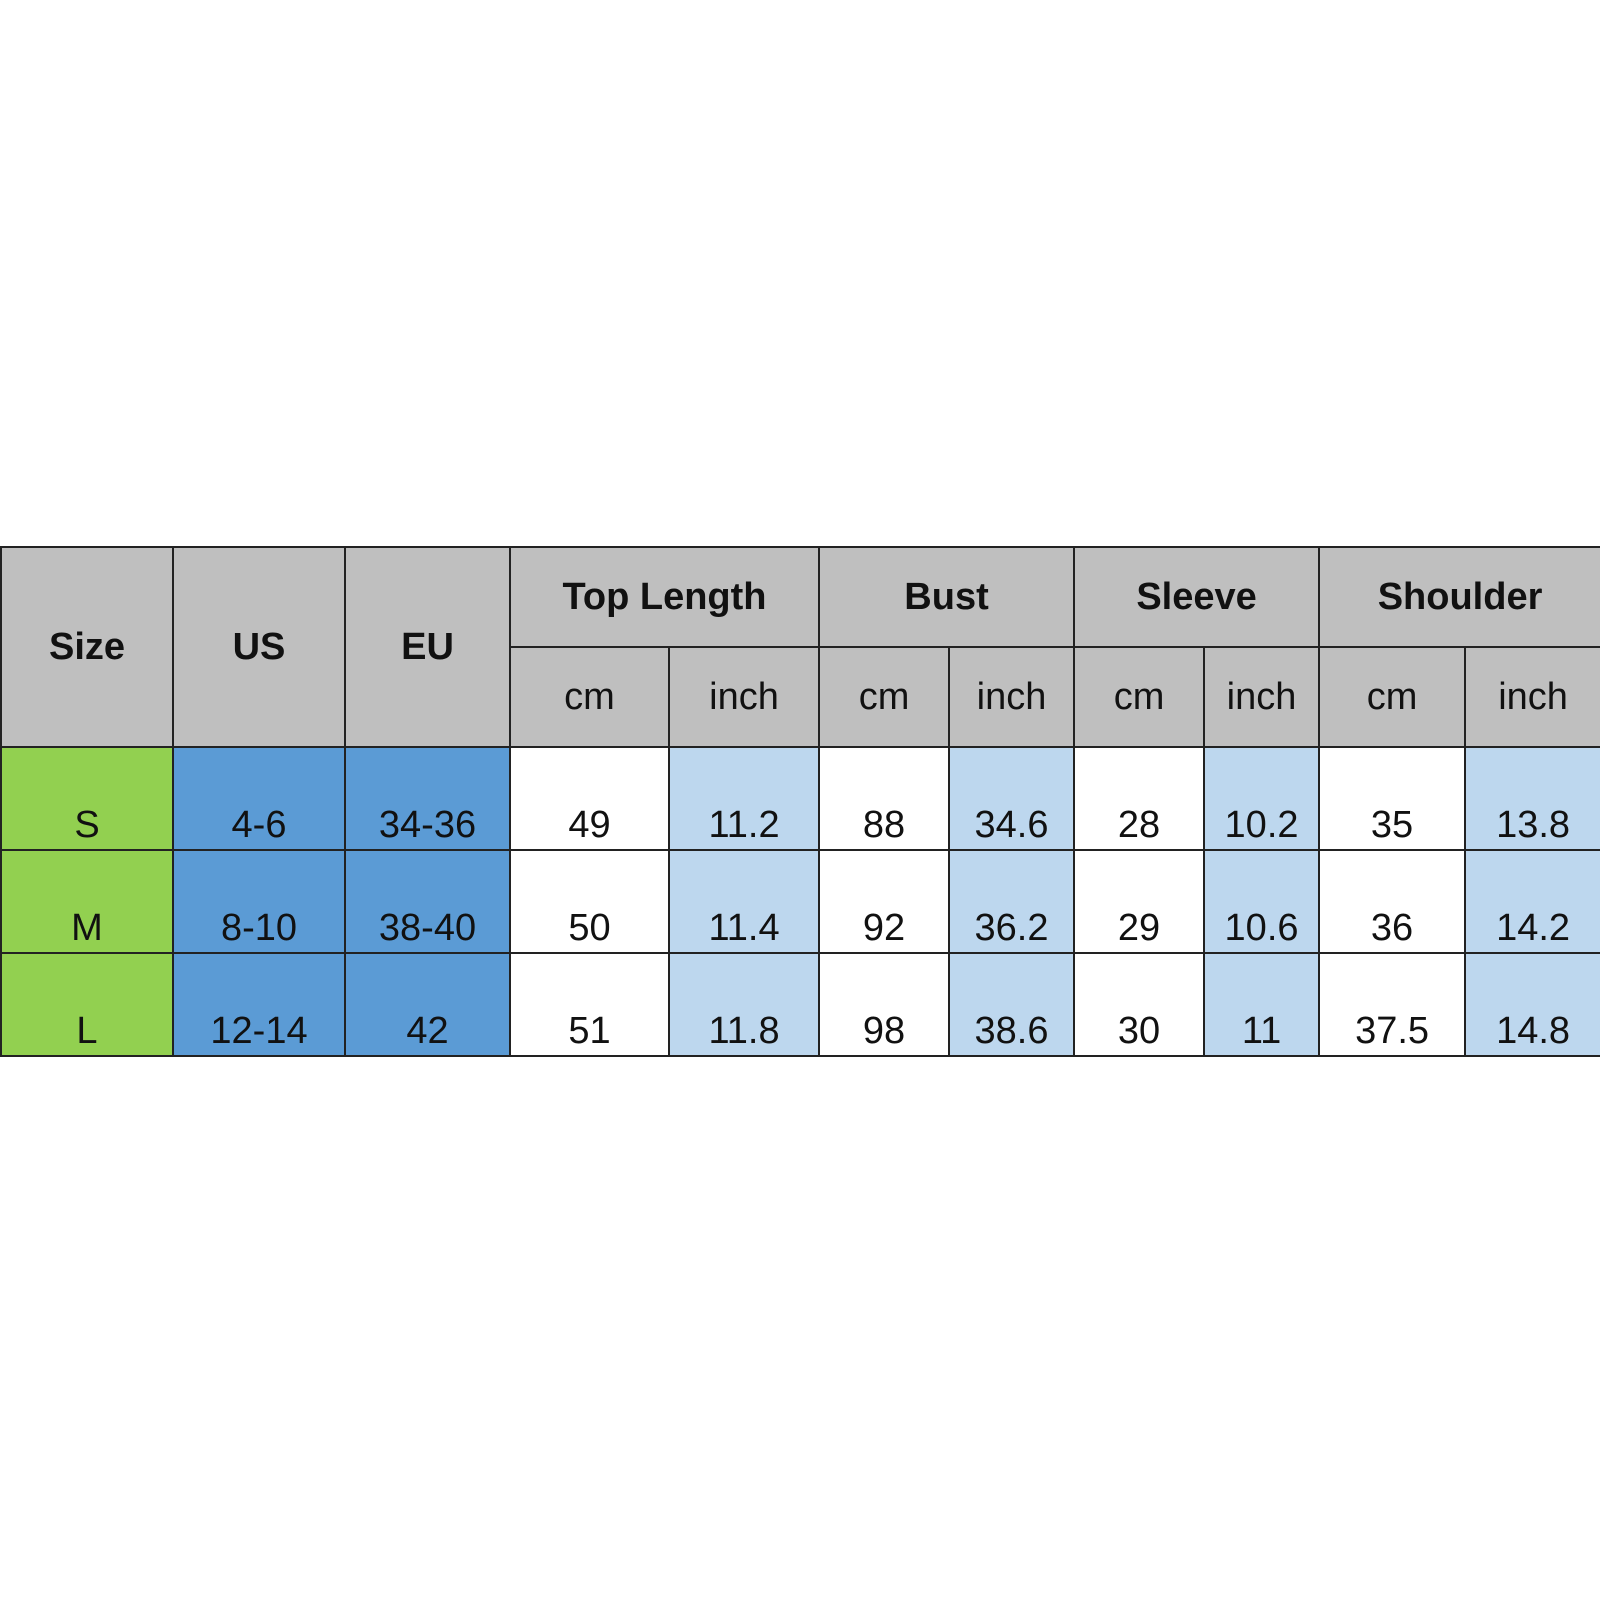 This screenshot has height=1600, width=1600. I want to click on bust-inch-cell: 34.6, so click(1012, 798).